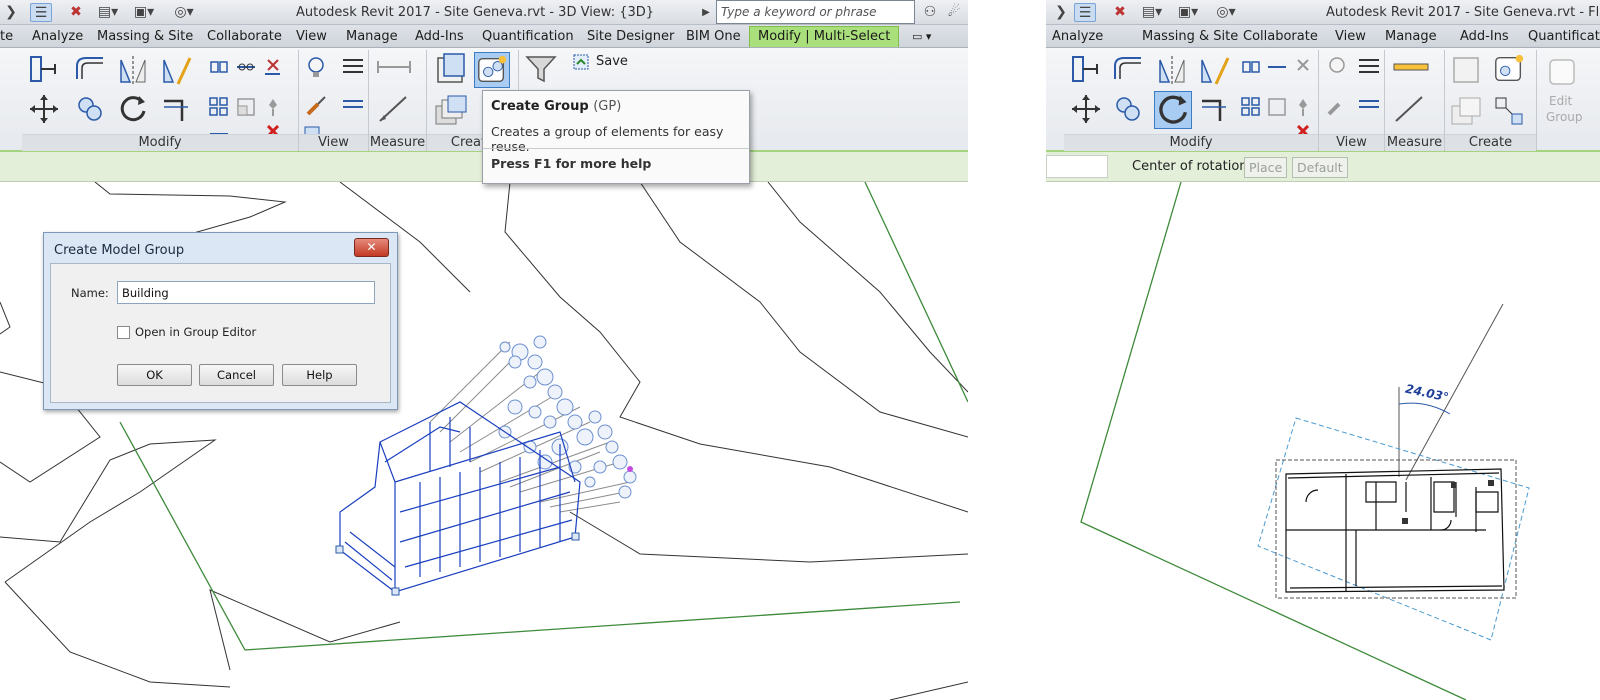 The image size is (1600, 700). Describe the element at coordinates (921, 36) in the screenshot. I see `minimize-ribbon-icon: ▭ ▾` at that location.